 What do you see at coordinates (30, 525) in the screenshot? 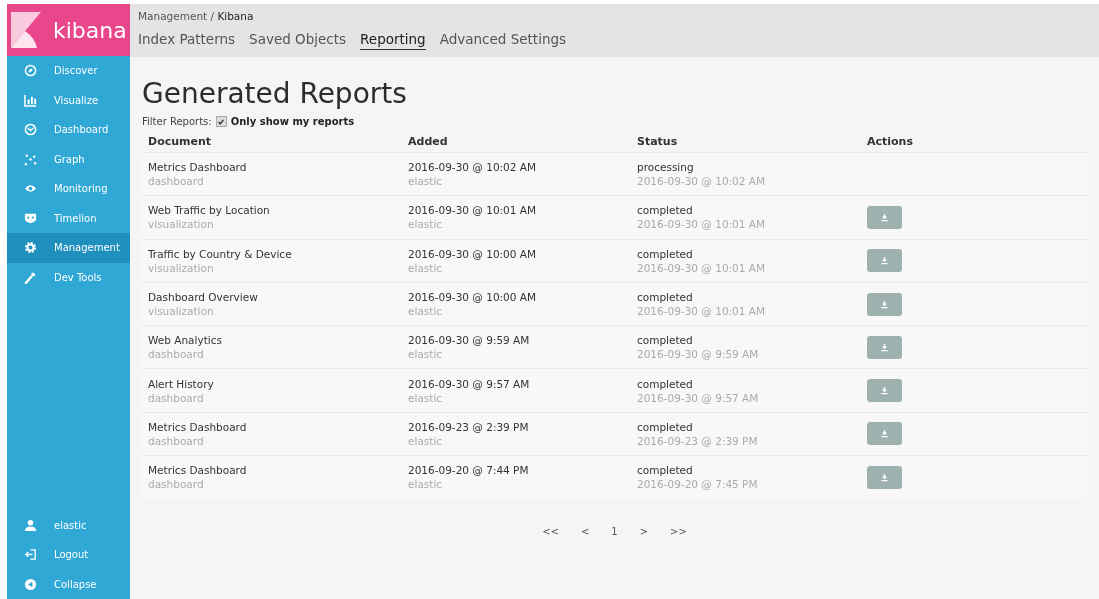
I see `user-icon` at bounding box center [30, 525].